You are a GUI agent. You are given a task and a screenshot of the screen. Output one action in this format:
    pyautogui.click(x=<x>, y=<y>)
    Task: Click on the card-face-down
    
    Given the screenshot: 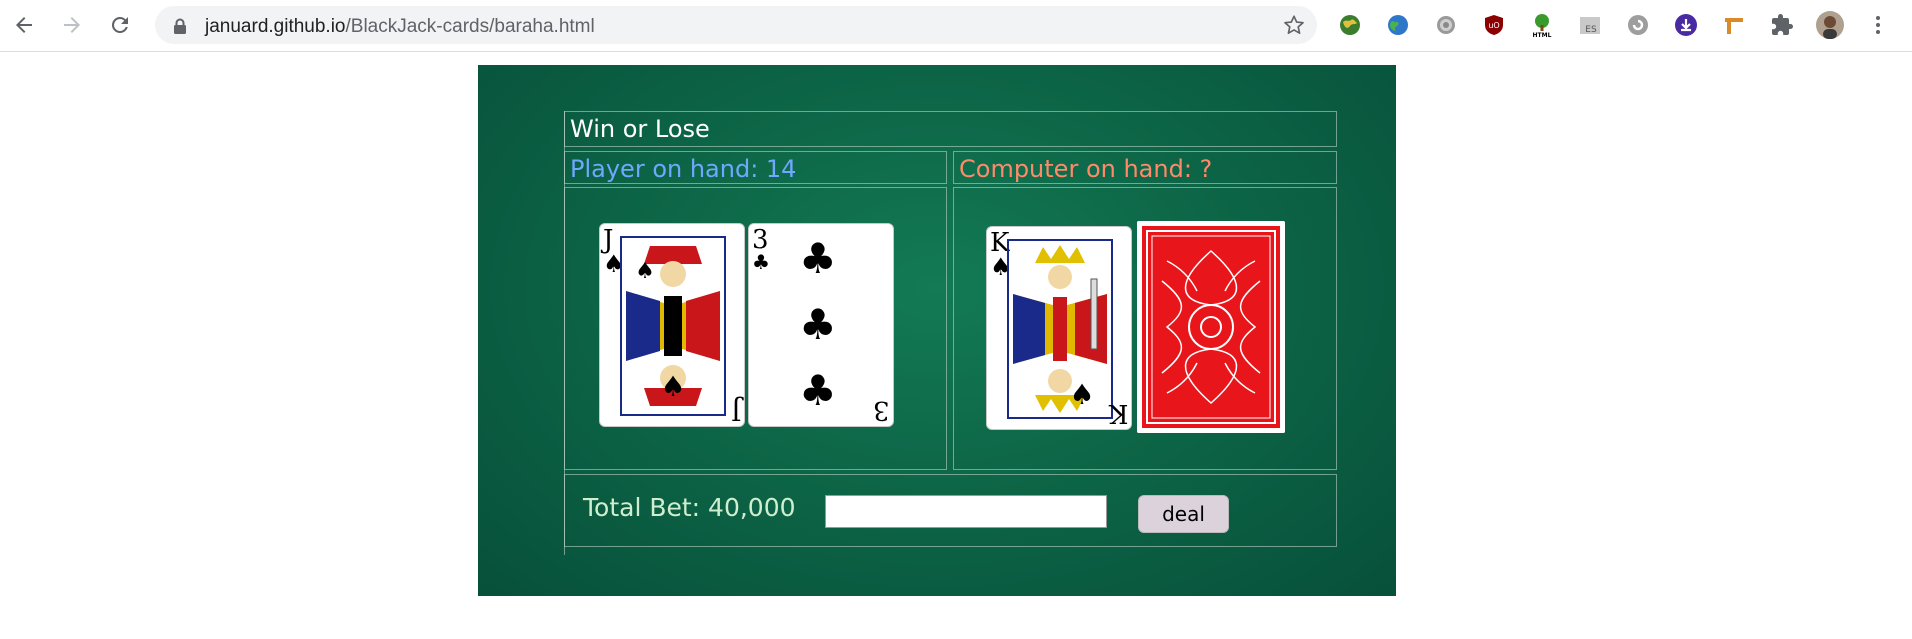 What is the action you would take?
    pyautogui.click(x=1211, y=327)
    